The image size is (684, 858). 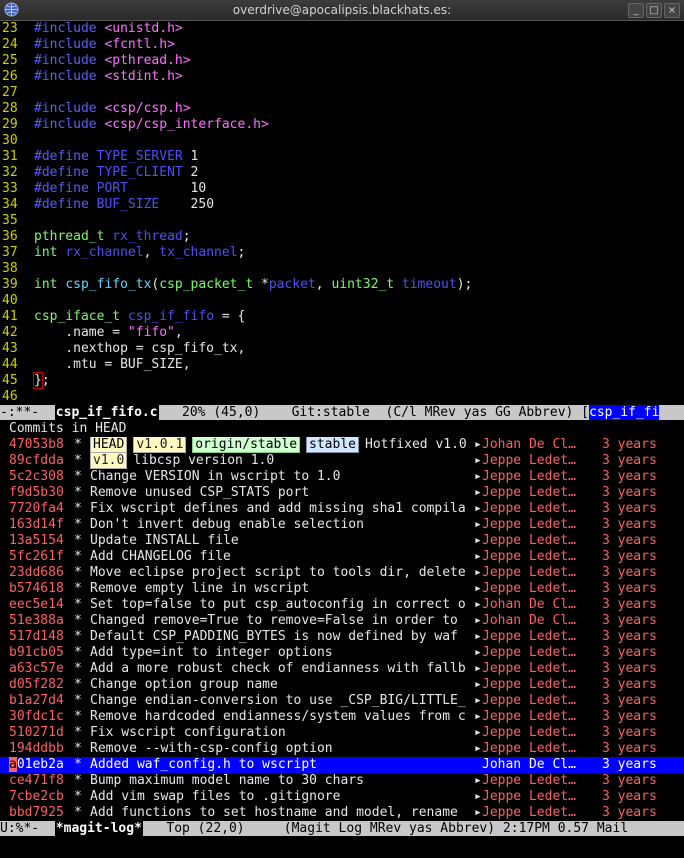 I want to click on commit-hash: 89cfdda, so click(x=36, y=461).